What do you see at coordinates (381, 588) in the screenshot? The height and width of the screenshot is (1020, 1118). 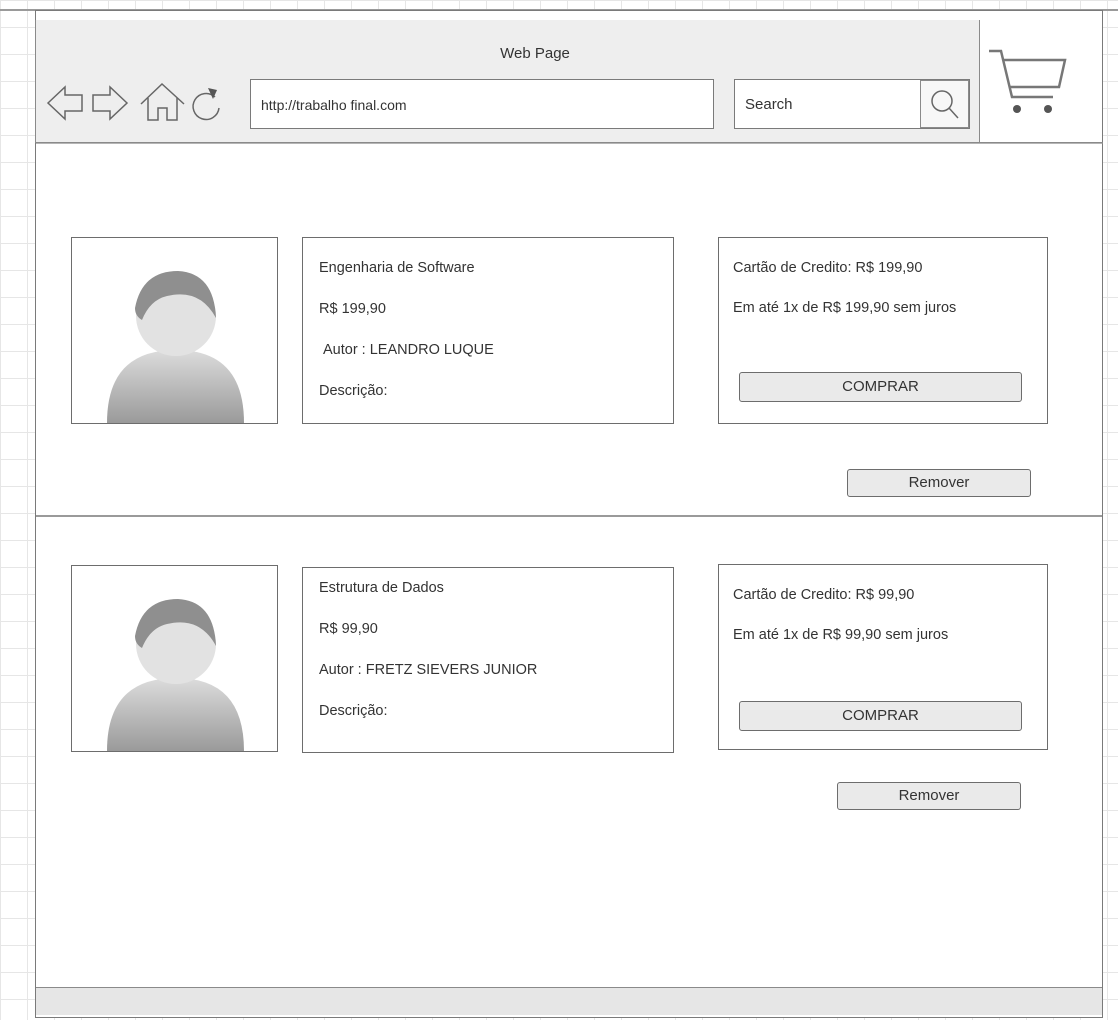 I see `product-title: Estrutura de Dados` at bounding box center [381, 588].